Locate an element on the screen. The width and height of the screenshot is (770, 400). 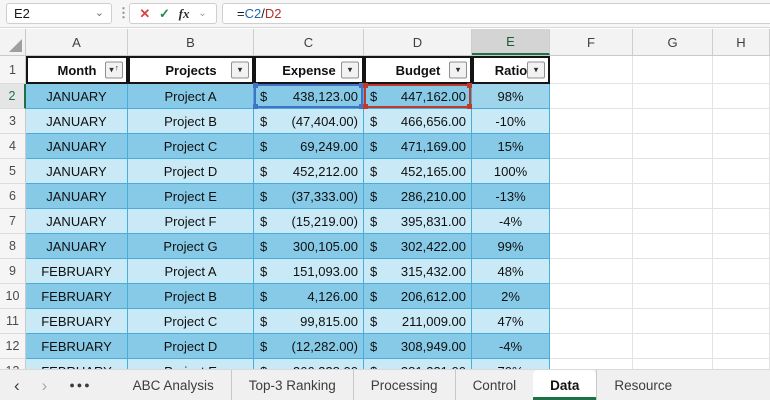
header-cell-budget: Budget ▾ is located at coordinates (418, 70).